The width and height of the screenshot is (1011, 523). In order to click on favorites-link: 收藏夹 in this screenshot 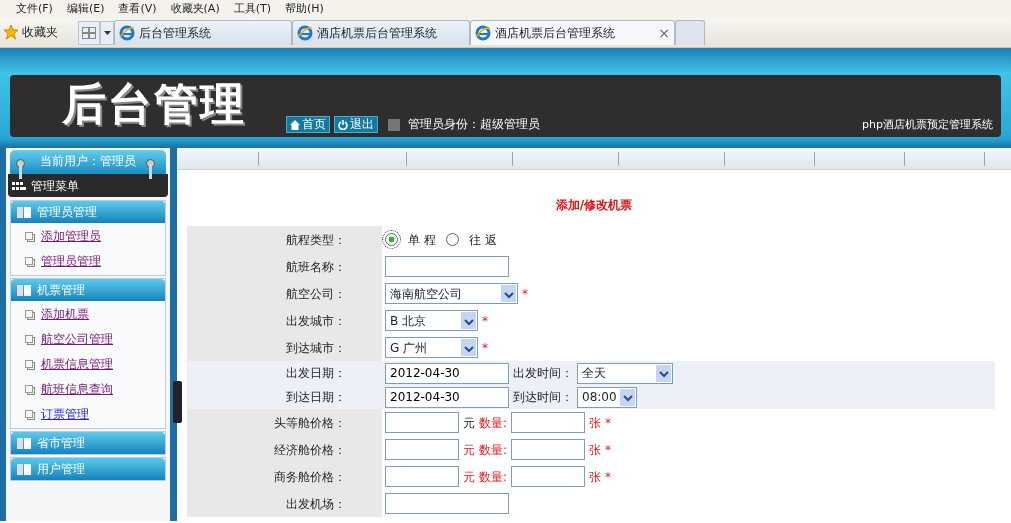, I will do `click(40, 32)`.